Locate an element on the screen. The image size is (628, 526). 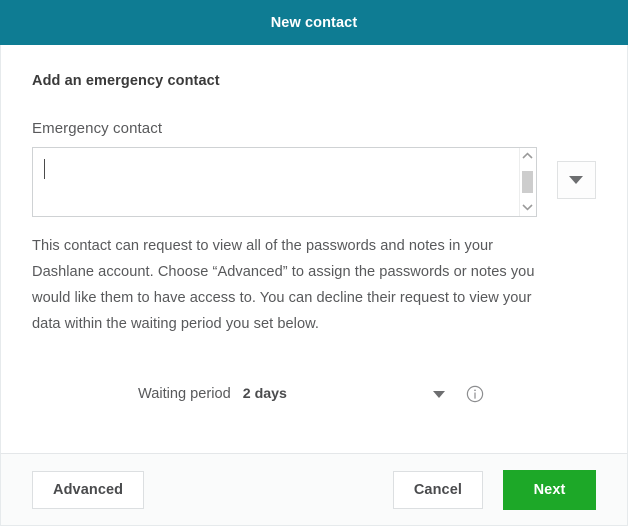
contact-dropdown-button is located at coordinates (576, 180).